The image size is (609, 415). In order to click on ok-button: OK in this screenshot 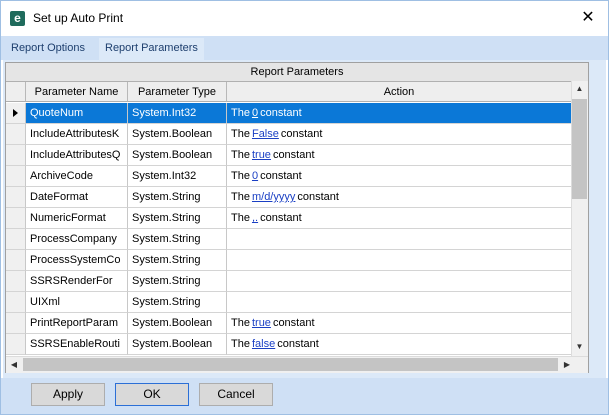, I will do `click(152, 394)`.